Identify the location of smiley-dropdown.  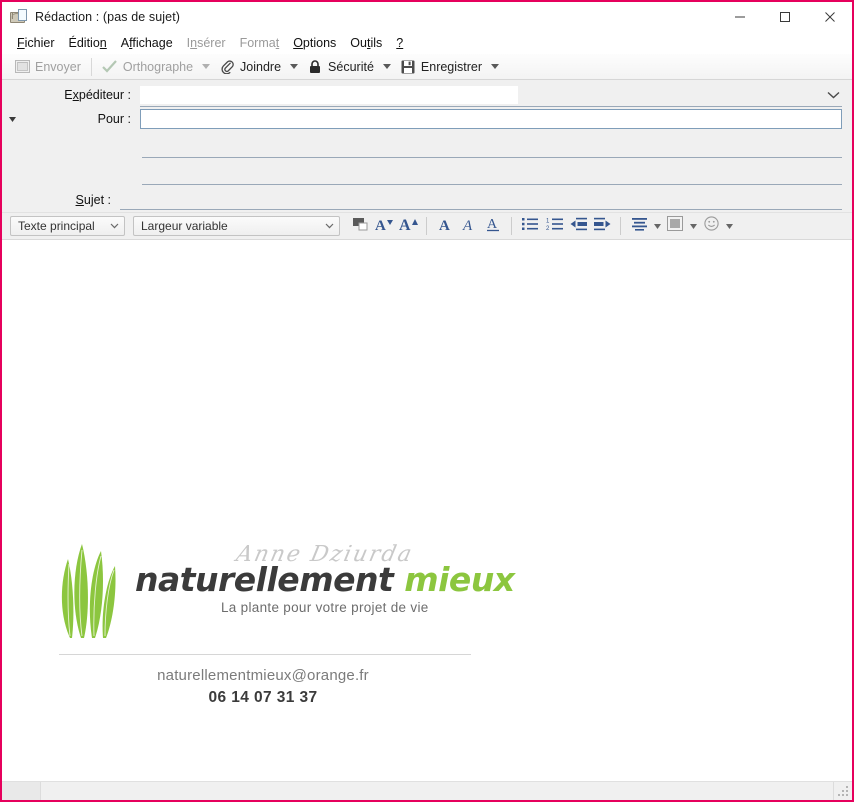
(729, 226).